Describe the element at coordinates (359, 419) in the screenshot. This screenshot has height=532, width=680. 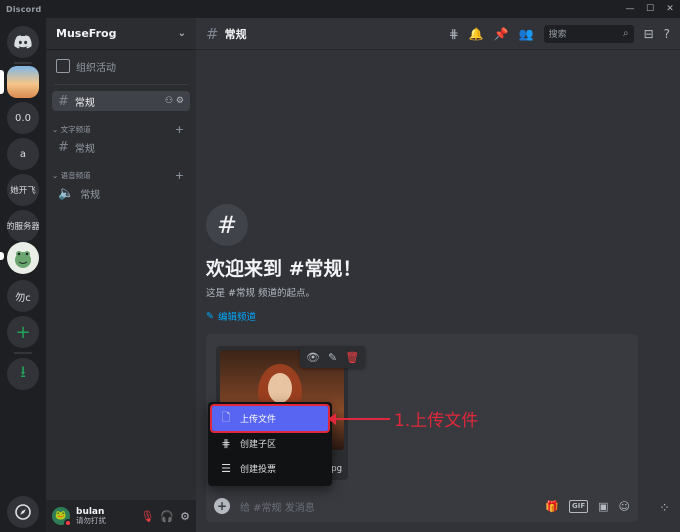
I see `annotation-arrow` at that location.